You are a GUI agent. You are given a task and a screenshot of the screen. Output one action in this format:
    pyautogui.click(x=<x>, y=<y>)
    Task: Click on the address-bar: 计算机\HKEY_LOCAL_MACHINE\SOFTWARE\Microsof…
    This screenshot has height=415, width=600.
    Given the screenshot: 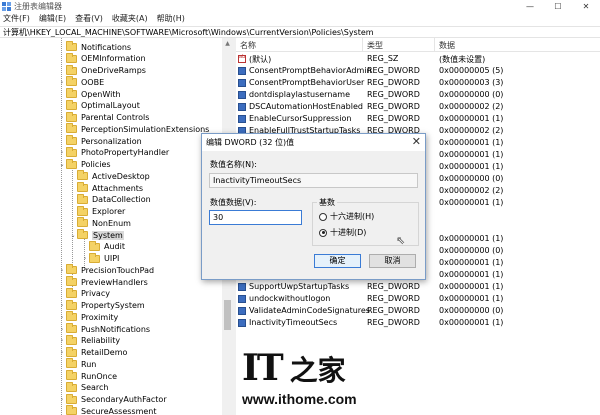 What is the action you would take?
    pyautogui.click(x=300, y=32)
    